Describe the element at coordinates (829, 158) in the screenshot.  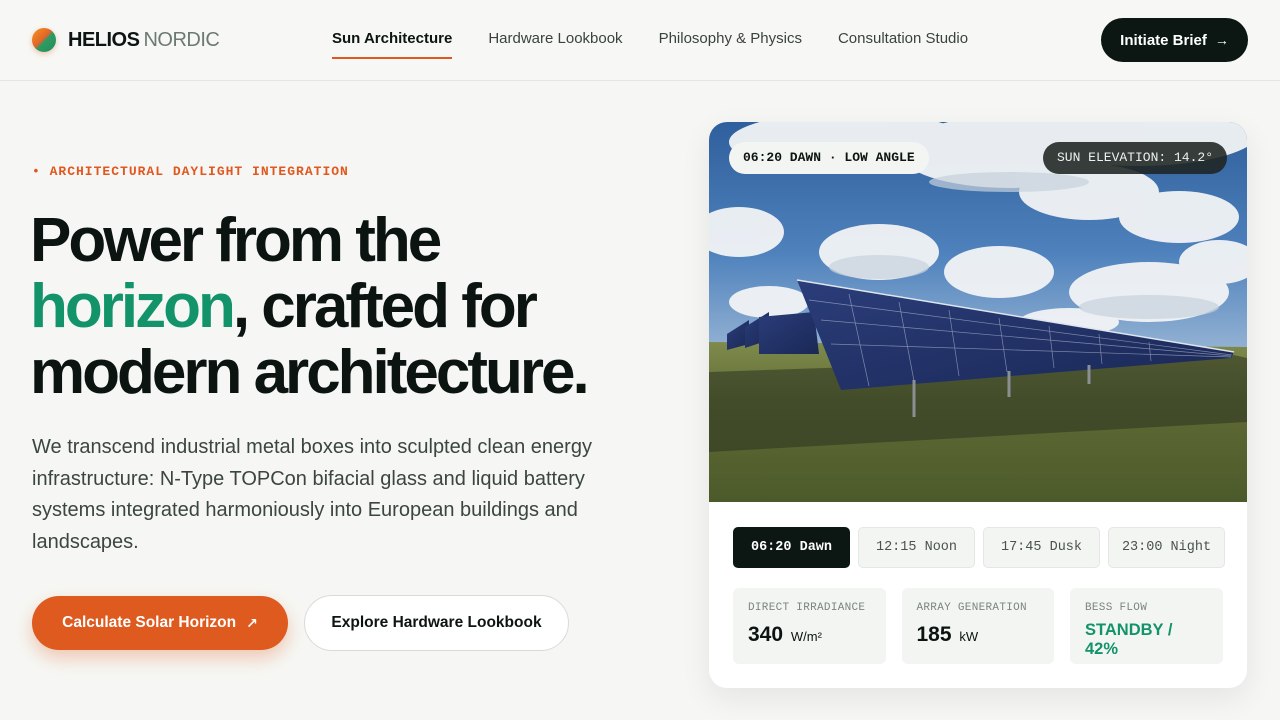
I see `time-of-day-badge: 06:20 DAWN · LOW ANGLE` at that location.